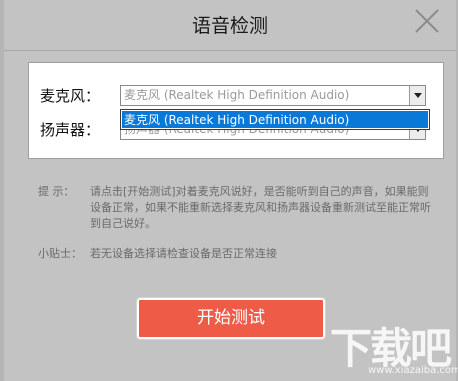 The image size is (458, 381). What do you see at coordinates (230, 50) in the screenshot?
I see `title-divider` at bounding box center [230, 50].